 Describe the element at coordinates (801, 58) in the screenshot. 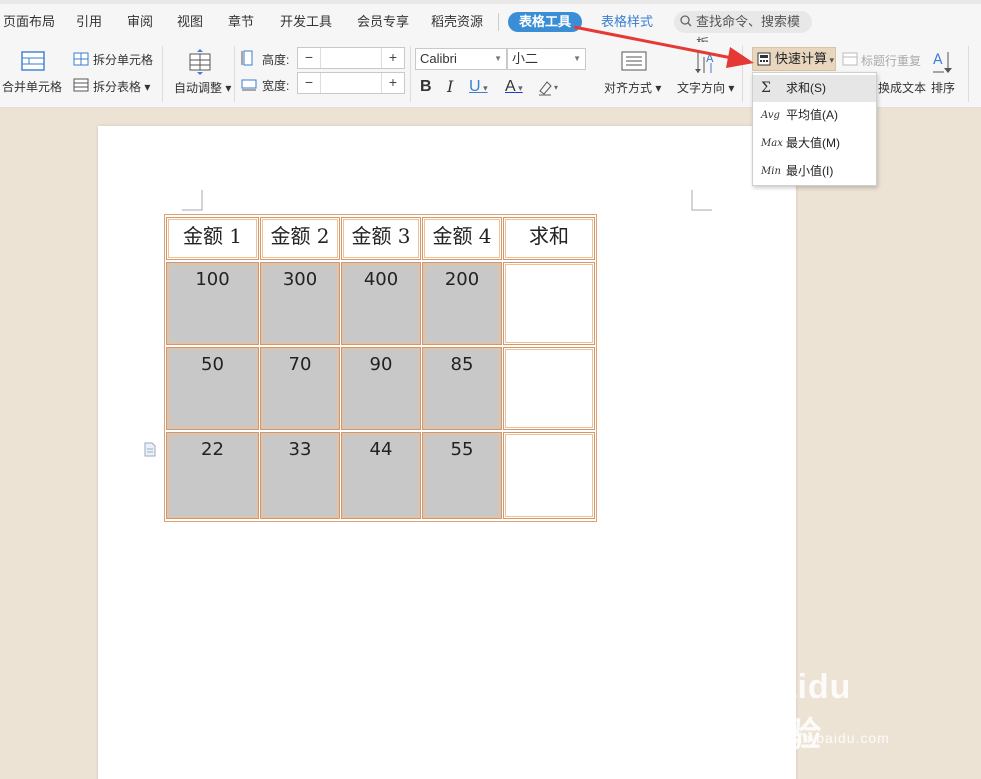

I see `quick-calc-label: 快速计算` at that location.